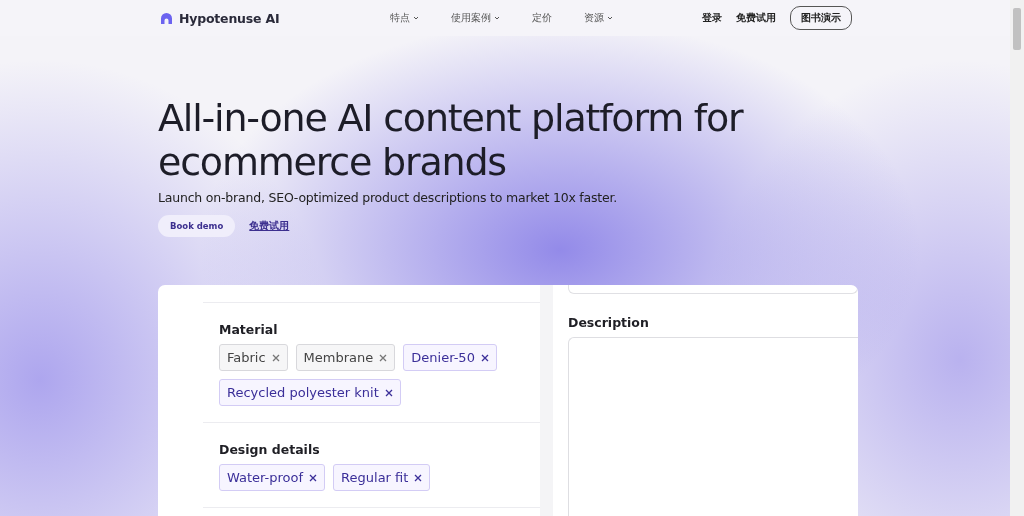 The width and height of the screenshot is (1024, 516). Describe the element at coordinates (475, 18) in the screenshot. I see `nav-menu-item: 使用案例` at that location.